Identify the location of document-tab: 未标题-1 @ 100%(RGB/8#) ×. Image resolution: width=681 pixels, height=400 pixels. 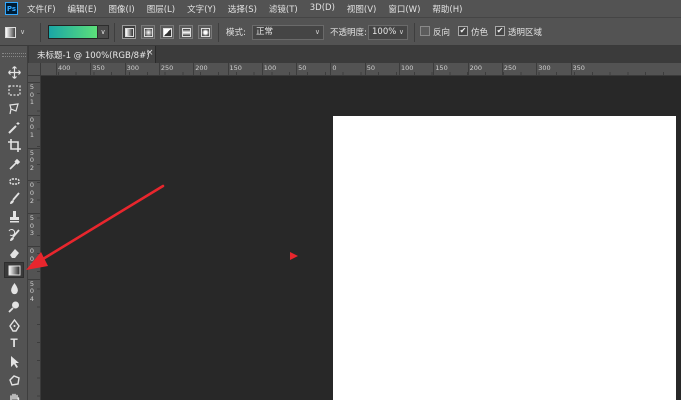
(92, 54).